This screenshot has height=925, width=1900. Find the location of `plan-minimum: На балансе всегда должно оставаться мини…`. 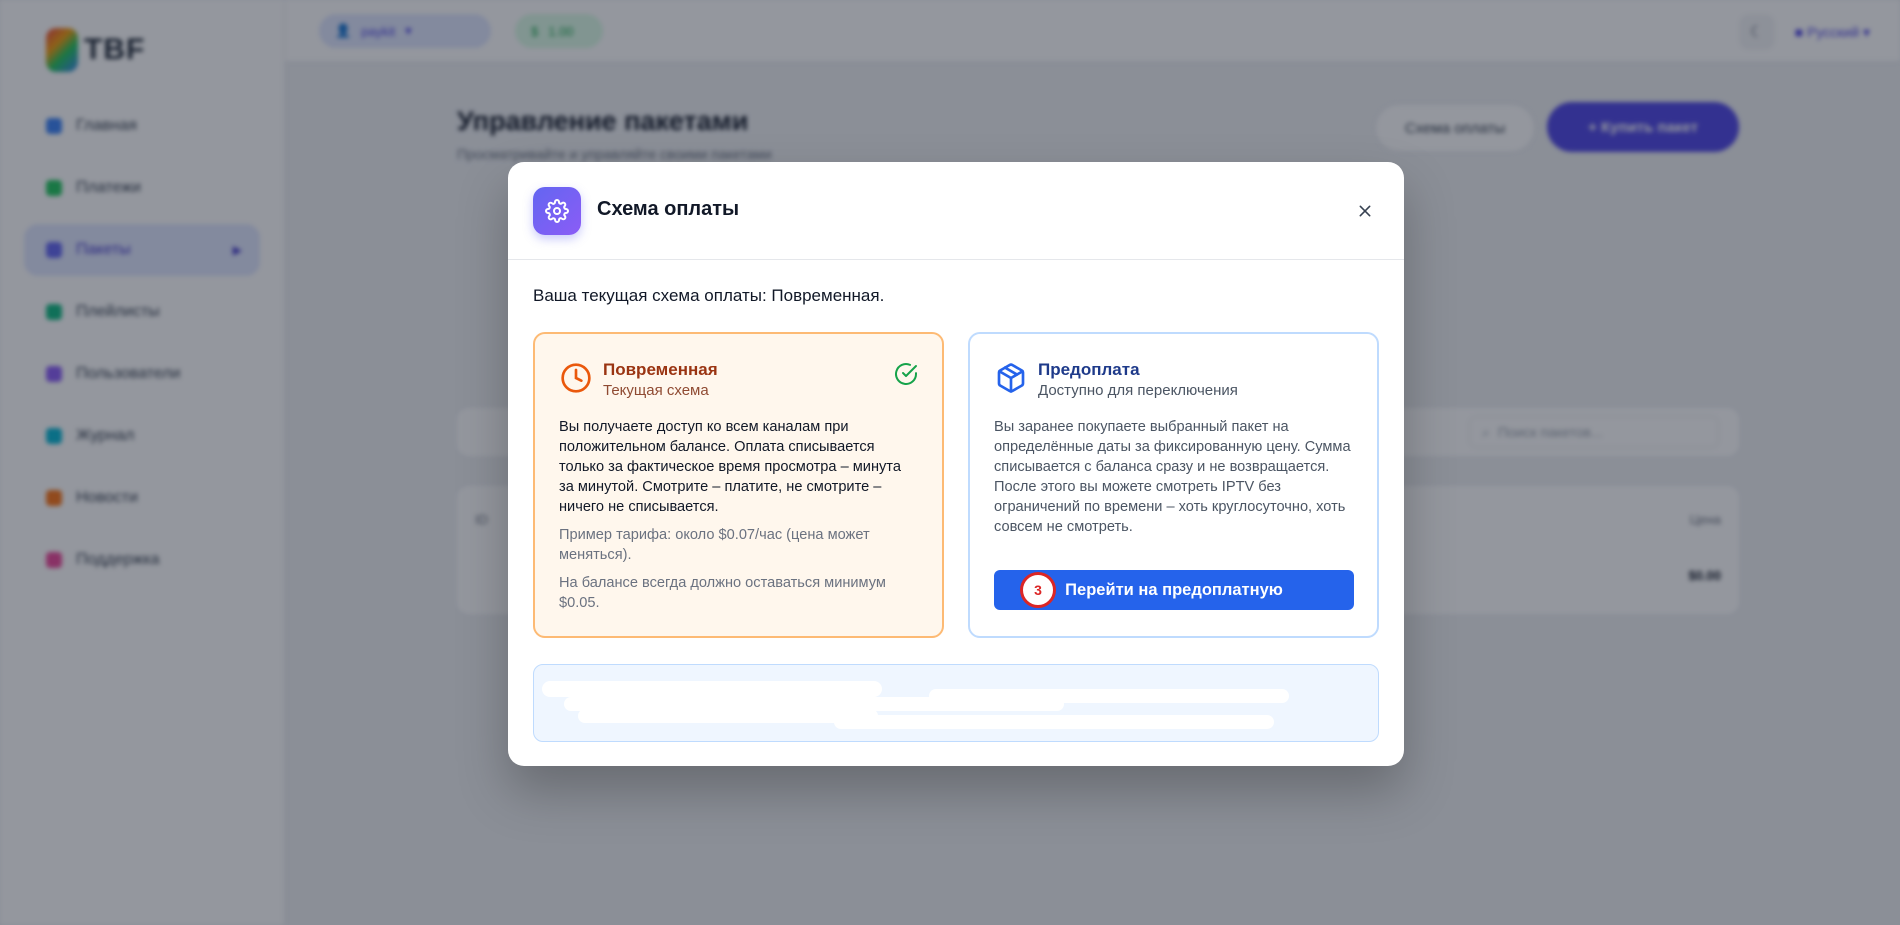

plan-minimum: На балансе всегда должно оставаться мини… is located at coordinates (722, 593).